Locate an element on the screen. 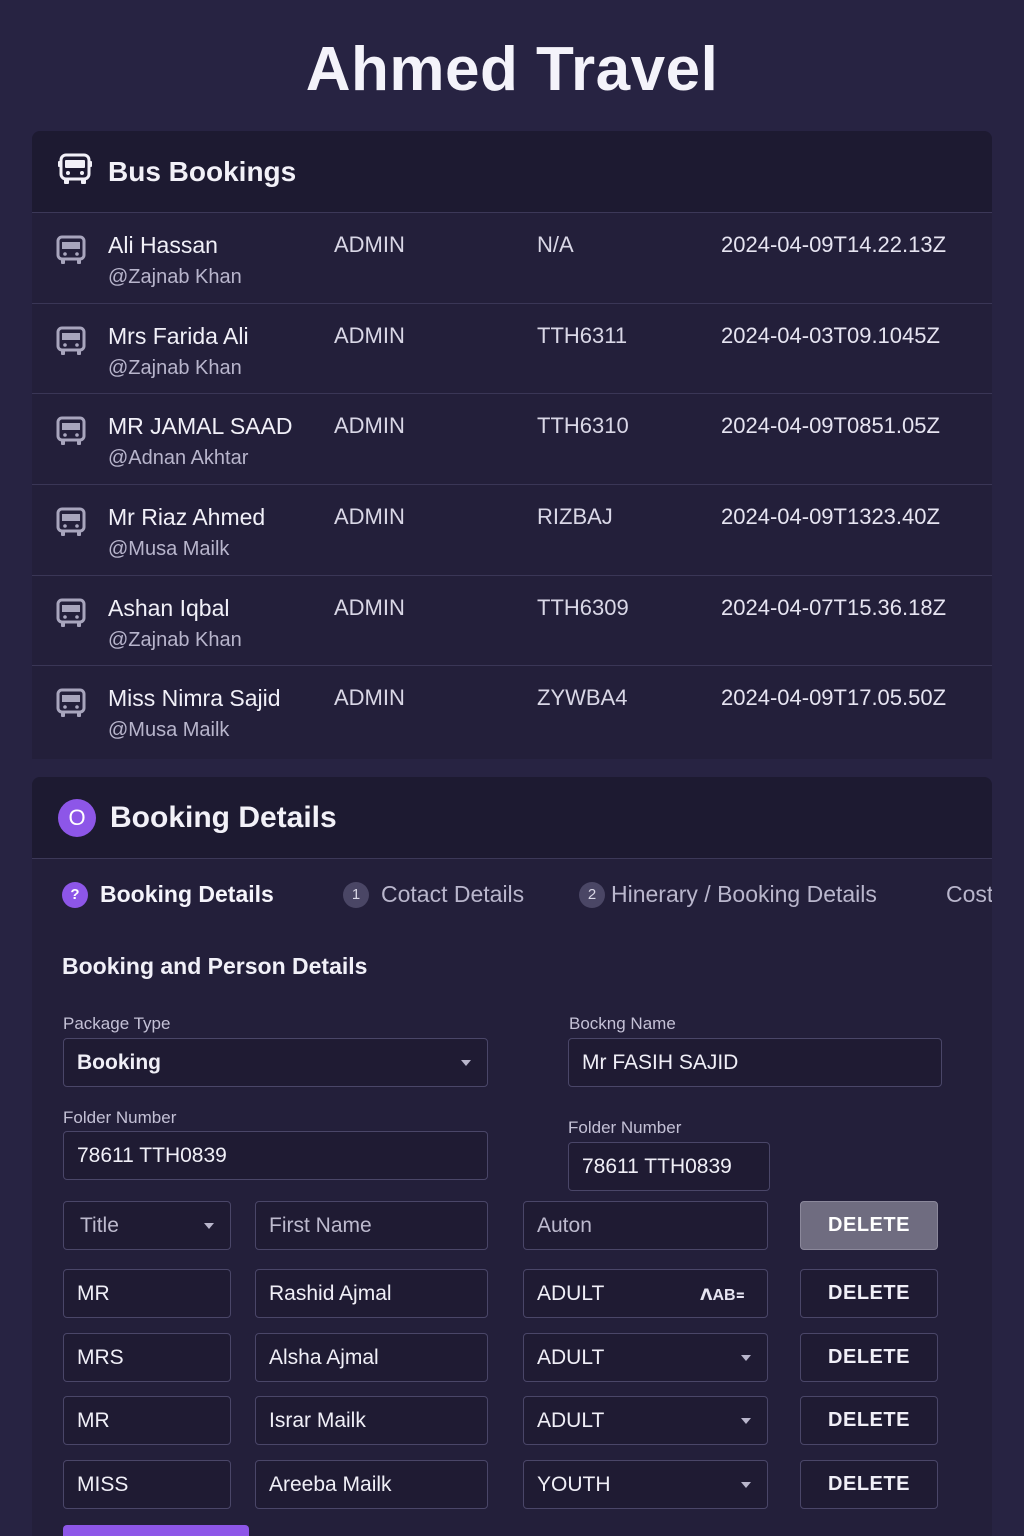 The image size is (1024, 1536). passenger-first-name-value: Areeba Mailk is located at coordinates (330, 1484).